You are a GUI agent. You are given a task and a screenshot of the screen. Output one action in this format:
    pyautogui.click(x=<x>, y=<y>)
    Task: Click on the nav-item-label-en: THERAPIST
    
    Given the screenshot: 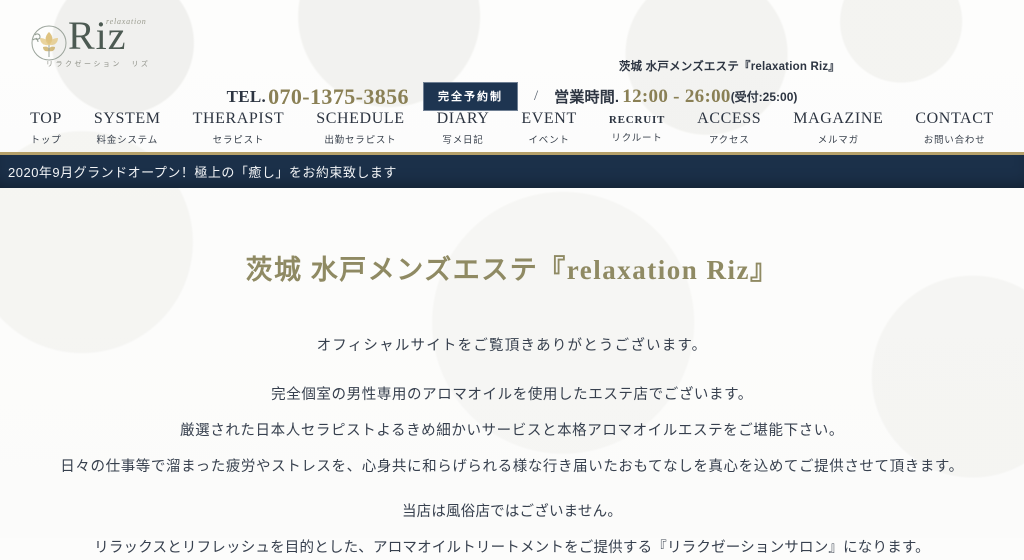 What is the action you would take?
    pyautogui.click(x=238, y=118)
    